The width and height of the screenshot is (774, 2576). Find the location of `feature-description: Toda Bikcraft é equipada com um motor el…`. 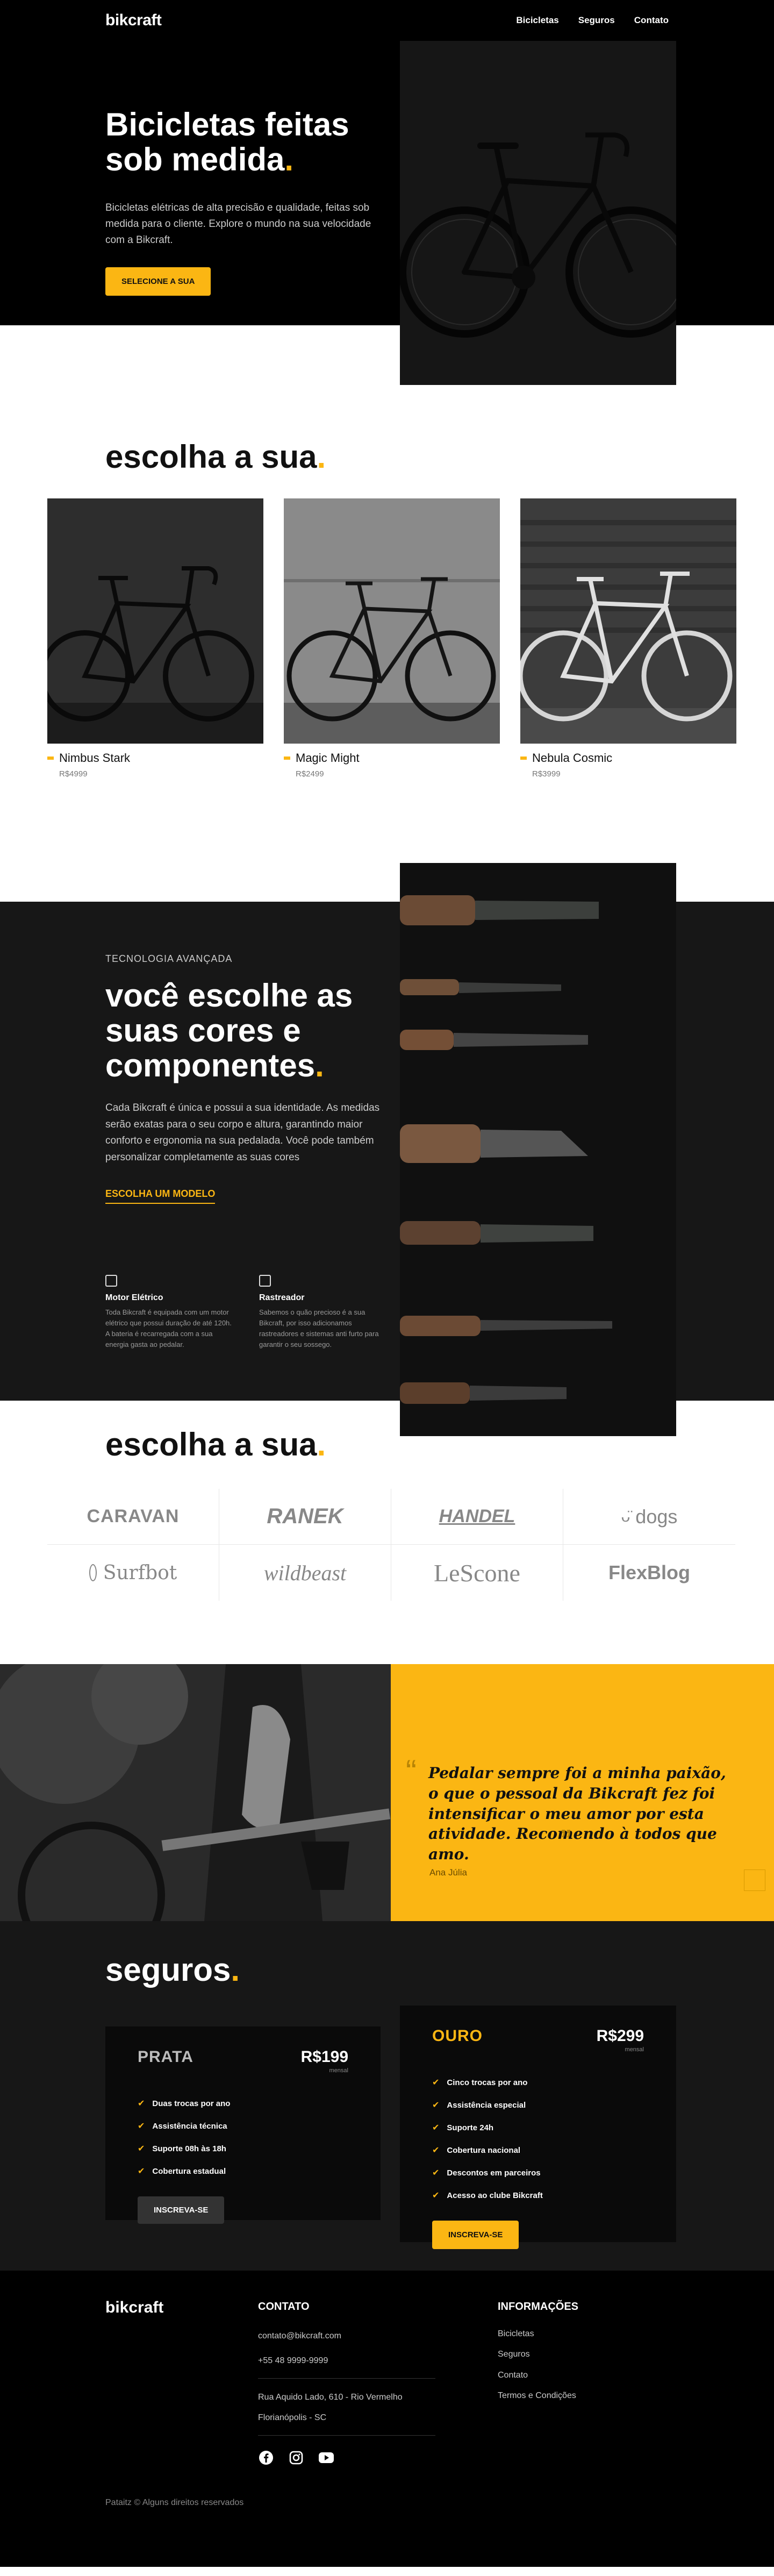

feature-description: Toda Bikcraft é equipada com um motor el… is located at coordinates (168, 1328).